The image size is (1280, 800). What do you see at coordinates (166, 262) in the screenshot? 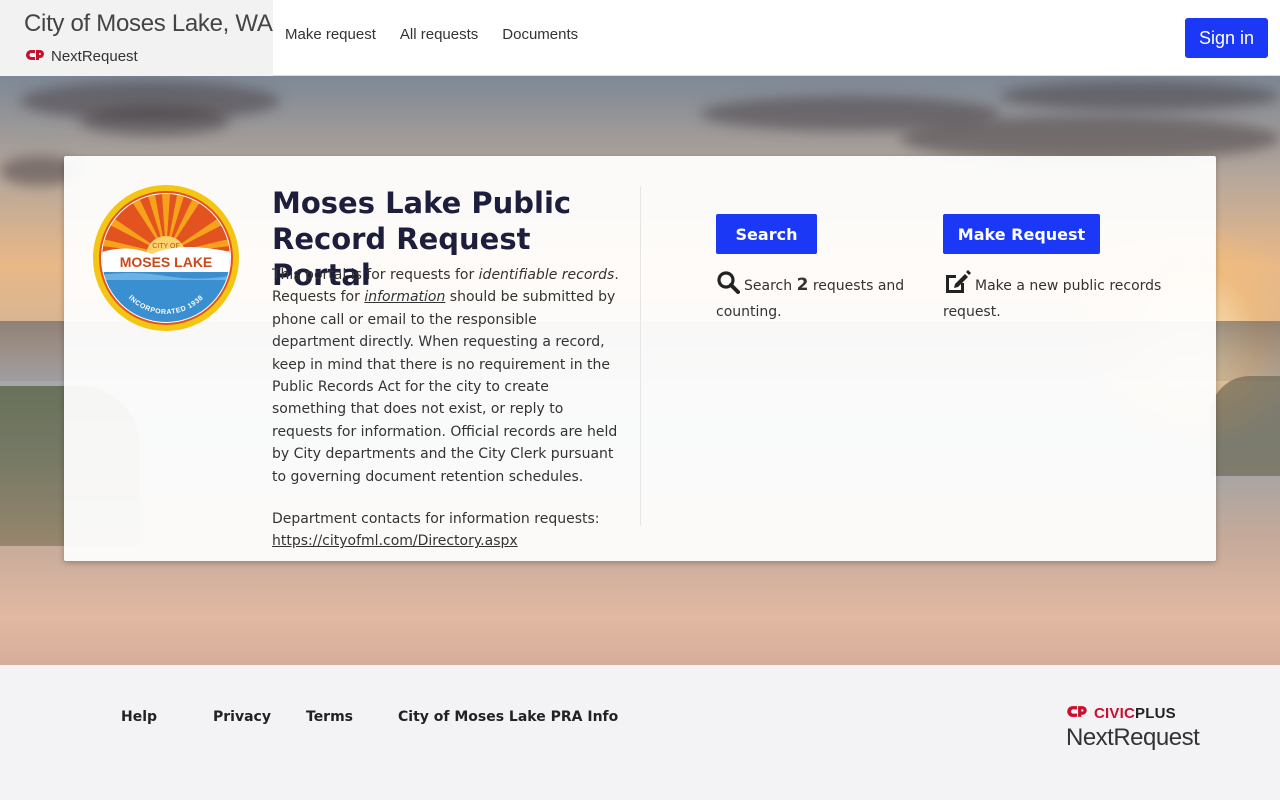
I see `seal-name: MOSES LAKE` at bounding box center [166, 262].